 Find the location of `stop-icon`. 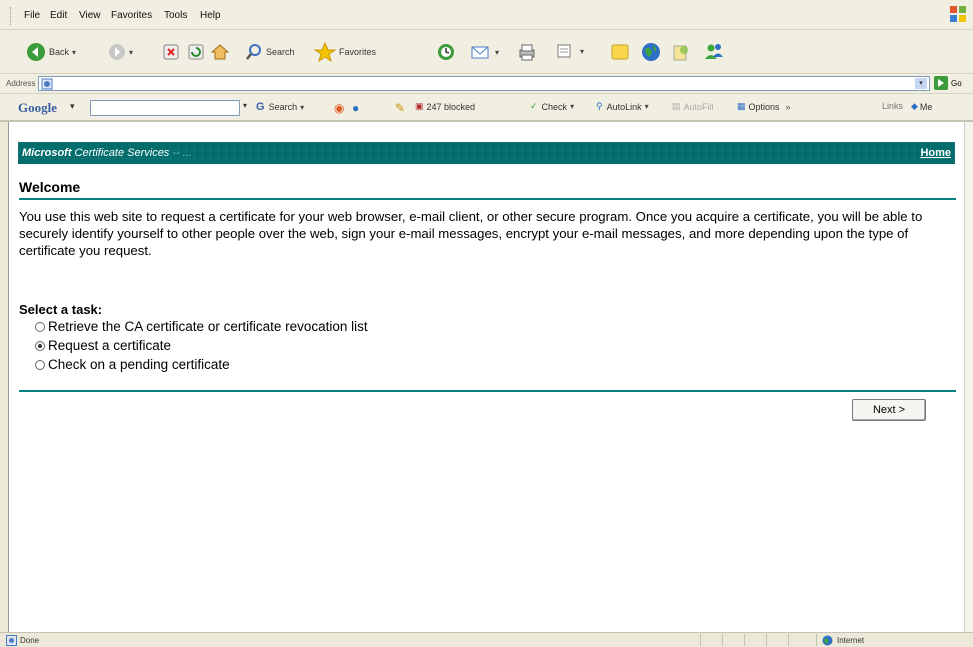

stop-icon is located at coordinates (171, 52).